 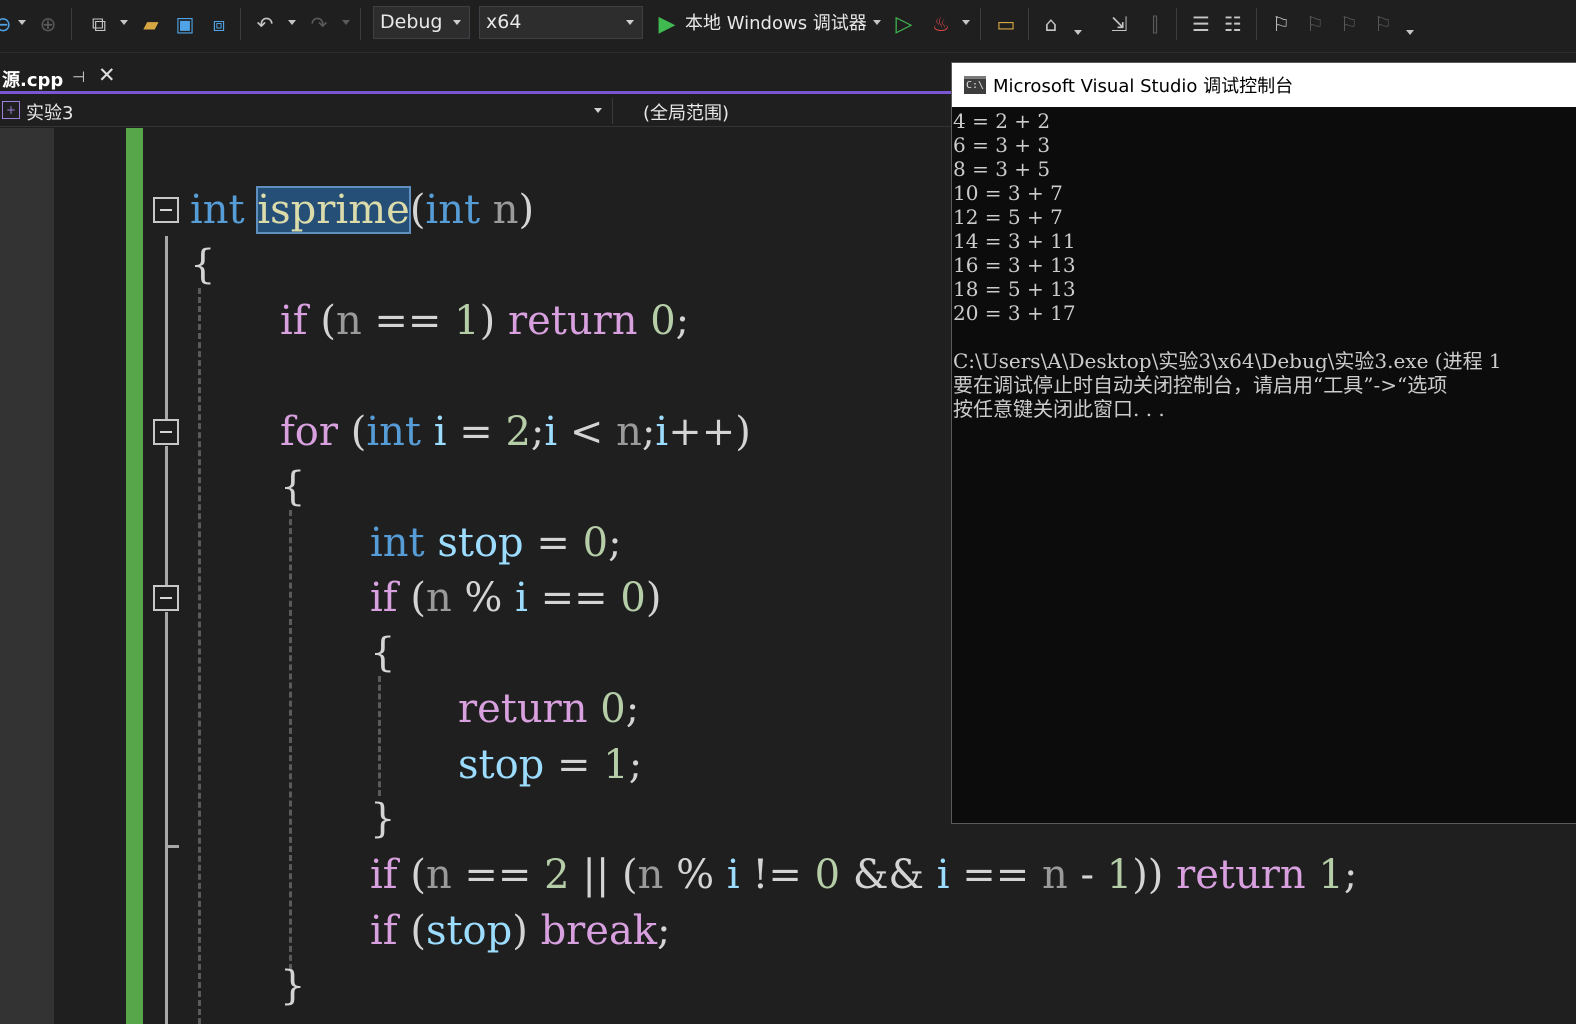 I want to click on redo-icon: ↷, so click(x=319, y=24).